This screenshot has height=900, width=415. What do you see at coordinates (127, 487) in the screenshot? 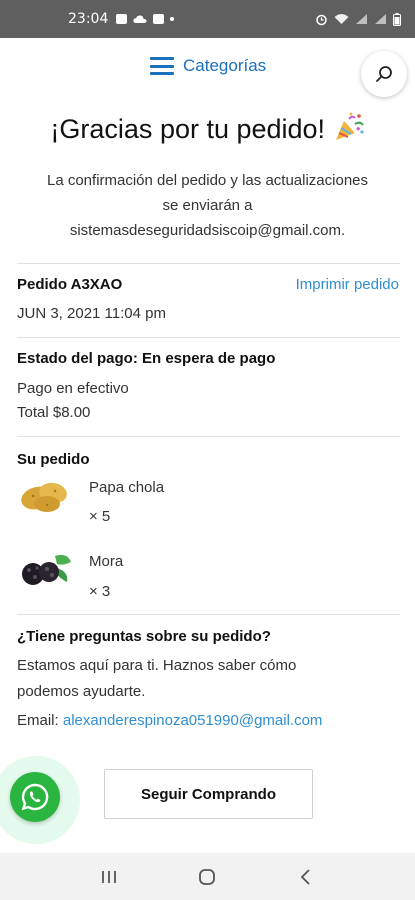
I see `item-name: Papa chola` at bounding box center [127, 487].